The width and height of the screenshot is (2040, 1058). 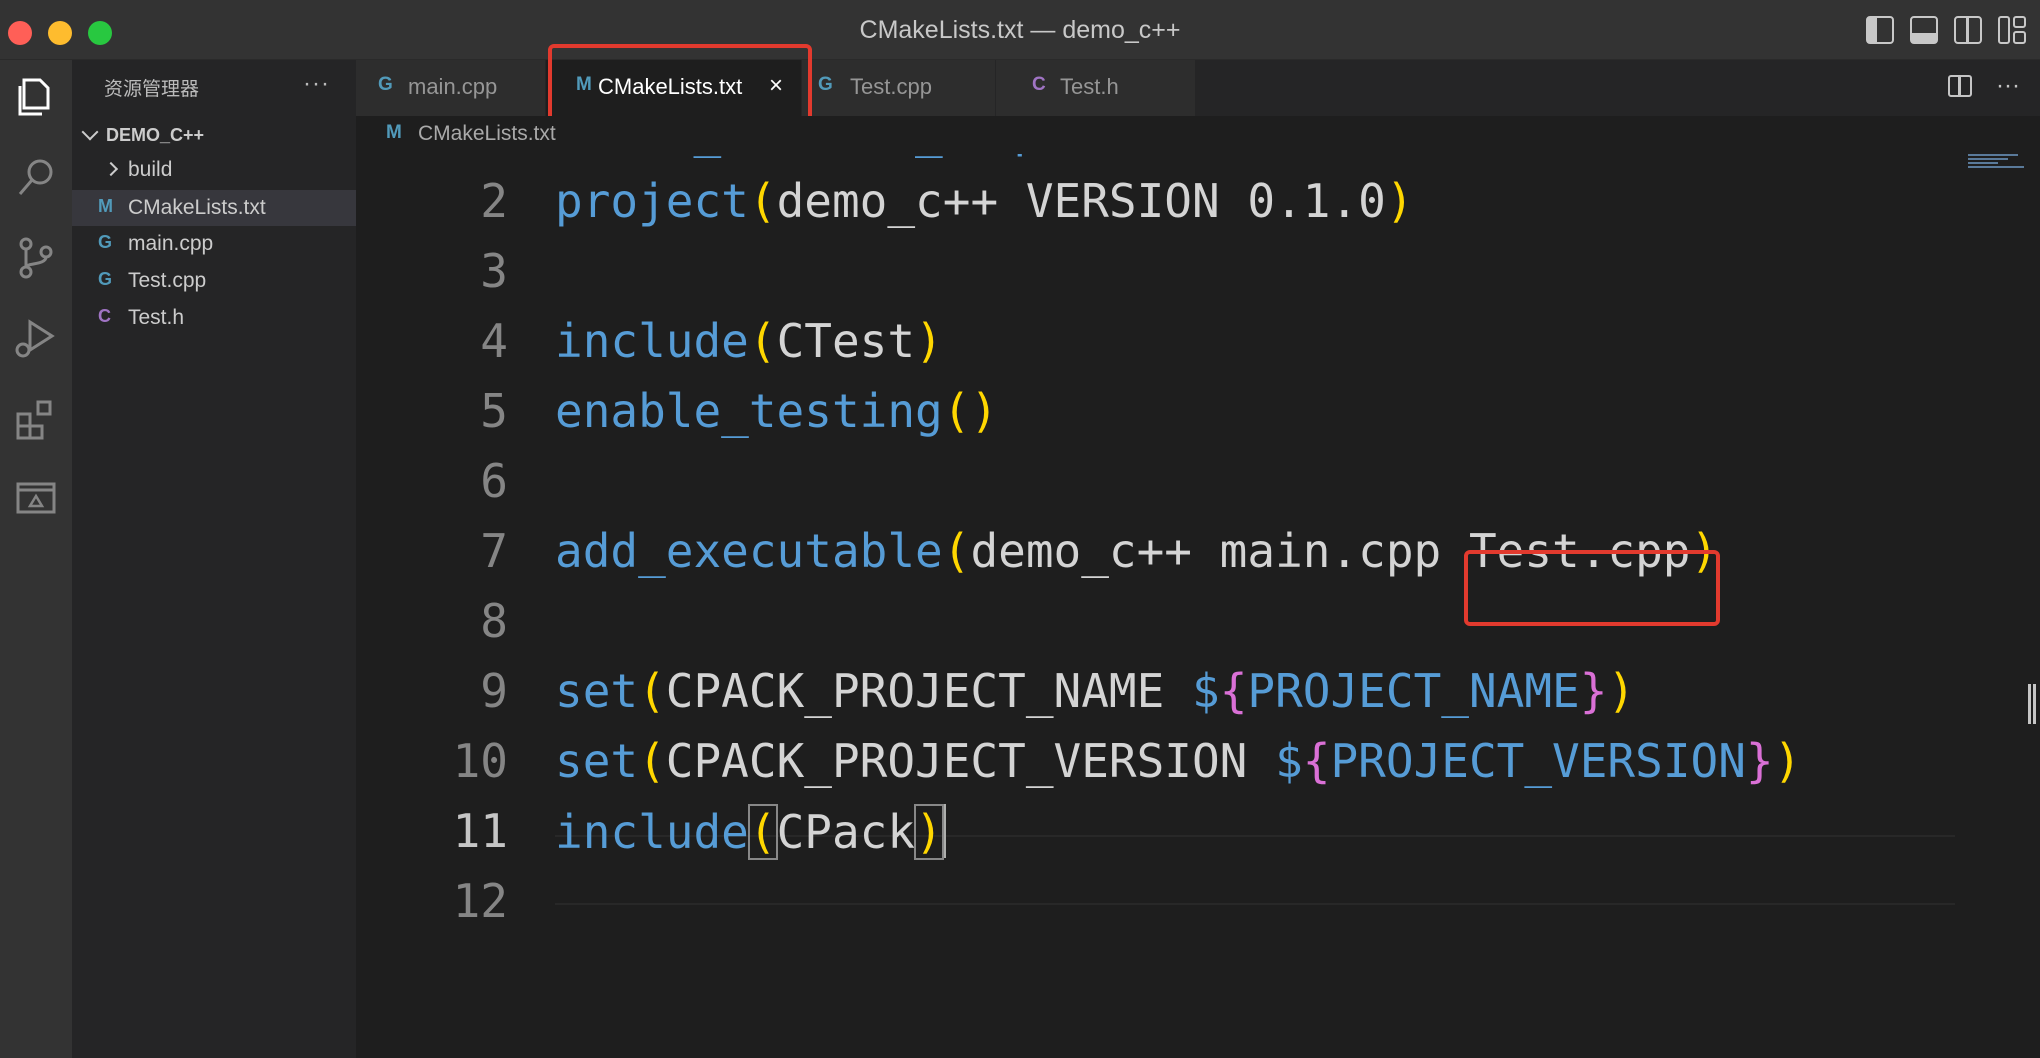 What do you see at coordinates (970, 411) in the screenshot?
I see `code-token: ()` at bounding box center [970, 411].